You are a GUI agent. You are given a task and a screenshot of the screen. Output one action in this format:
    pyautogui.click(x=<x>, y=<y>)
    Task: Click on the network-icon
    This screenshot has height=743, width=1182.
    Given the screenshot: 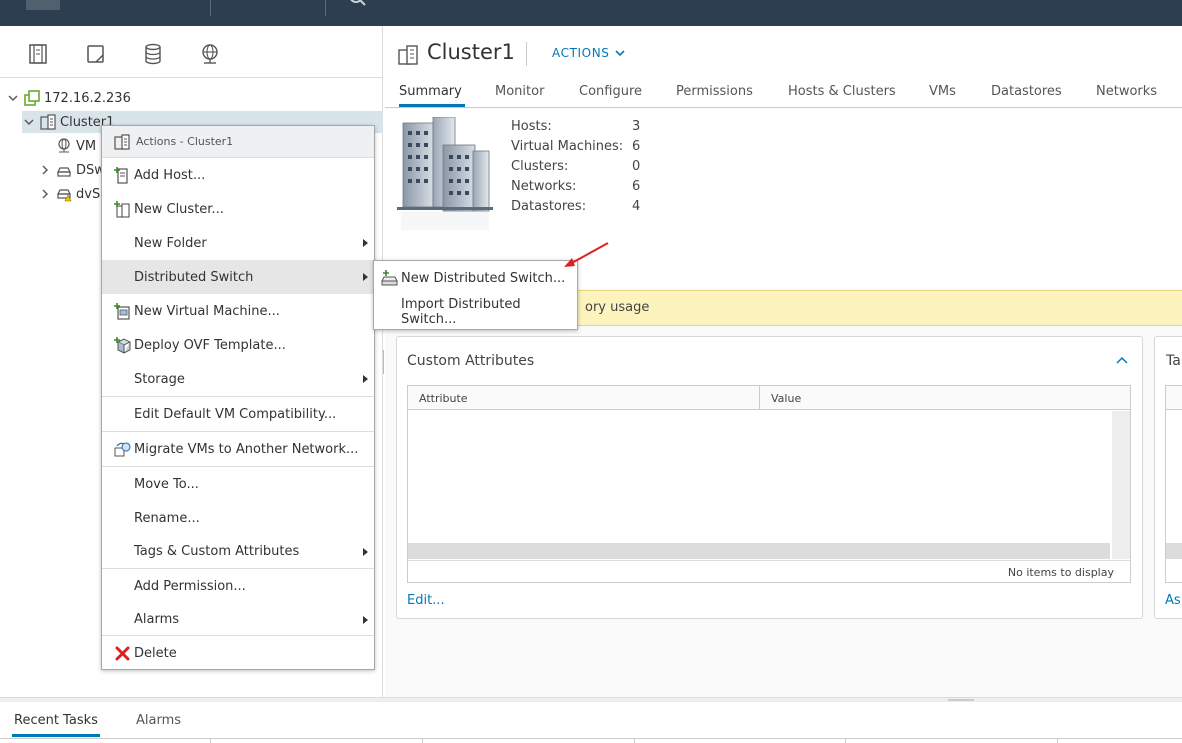 What is the action you would take?
    pyautogui.click(x=64, y=145)
    